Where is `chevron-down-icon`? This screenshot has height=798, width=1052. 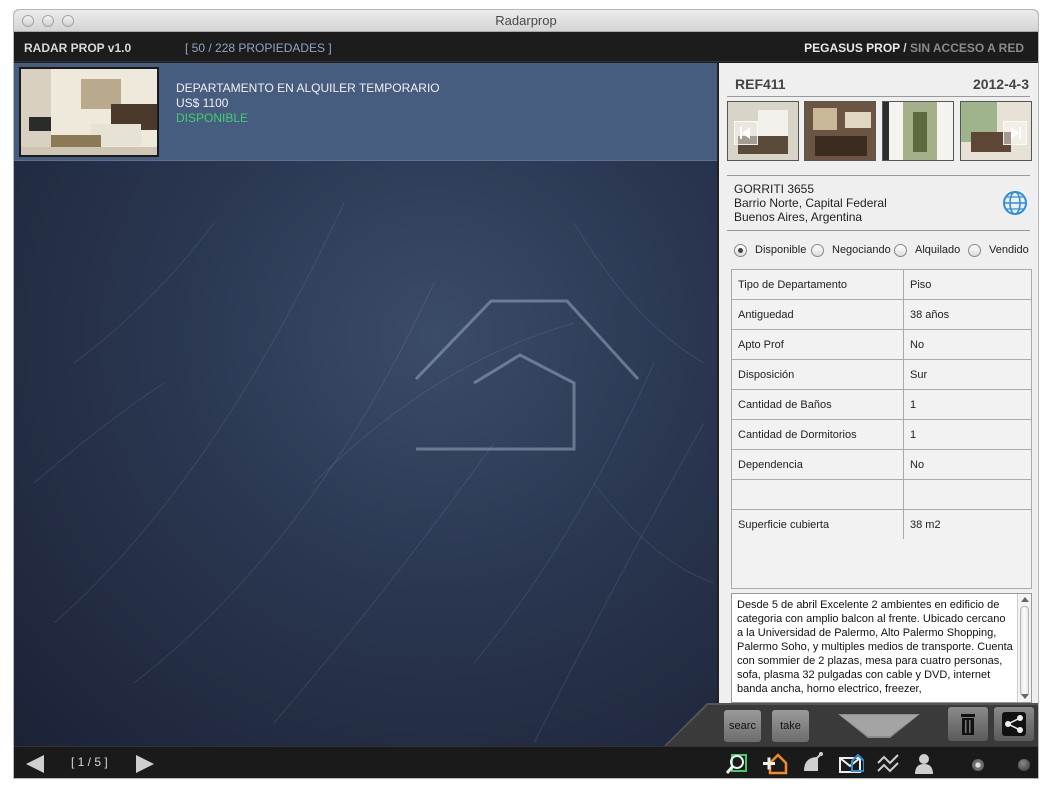 chevron-down-icon is located at coordinates (879, 726).